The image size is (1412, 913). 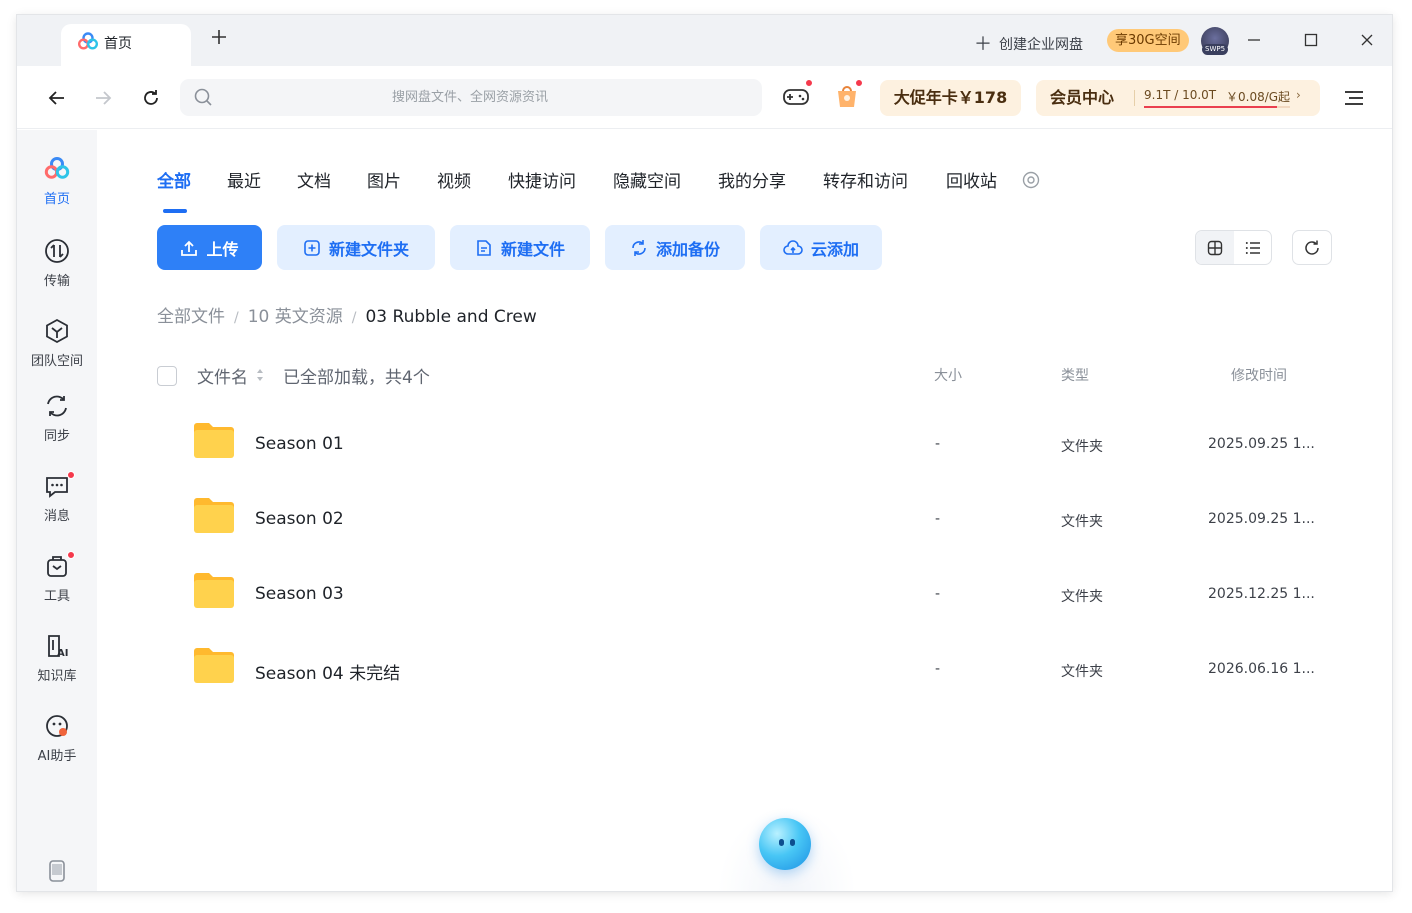 I want to click on create-enterprise-label: 创建企业网盘, so click(x=1041, y=45).